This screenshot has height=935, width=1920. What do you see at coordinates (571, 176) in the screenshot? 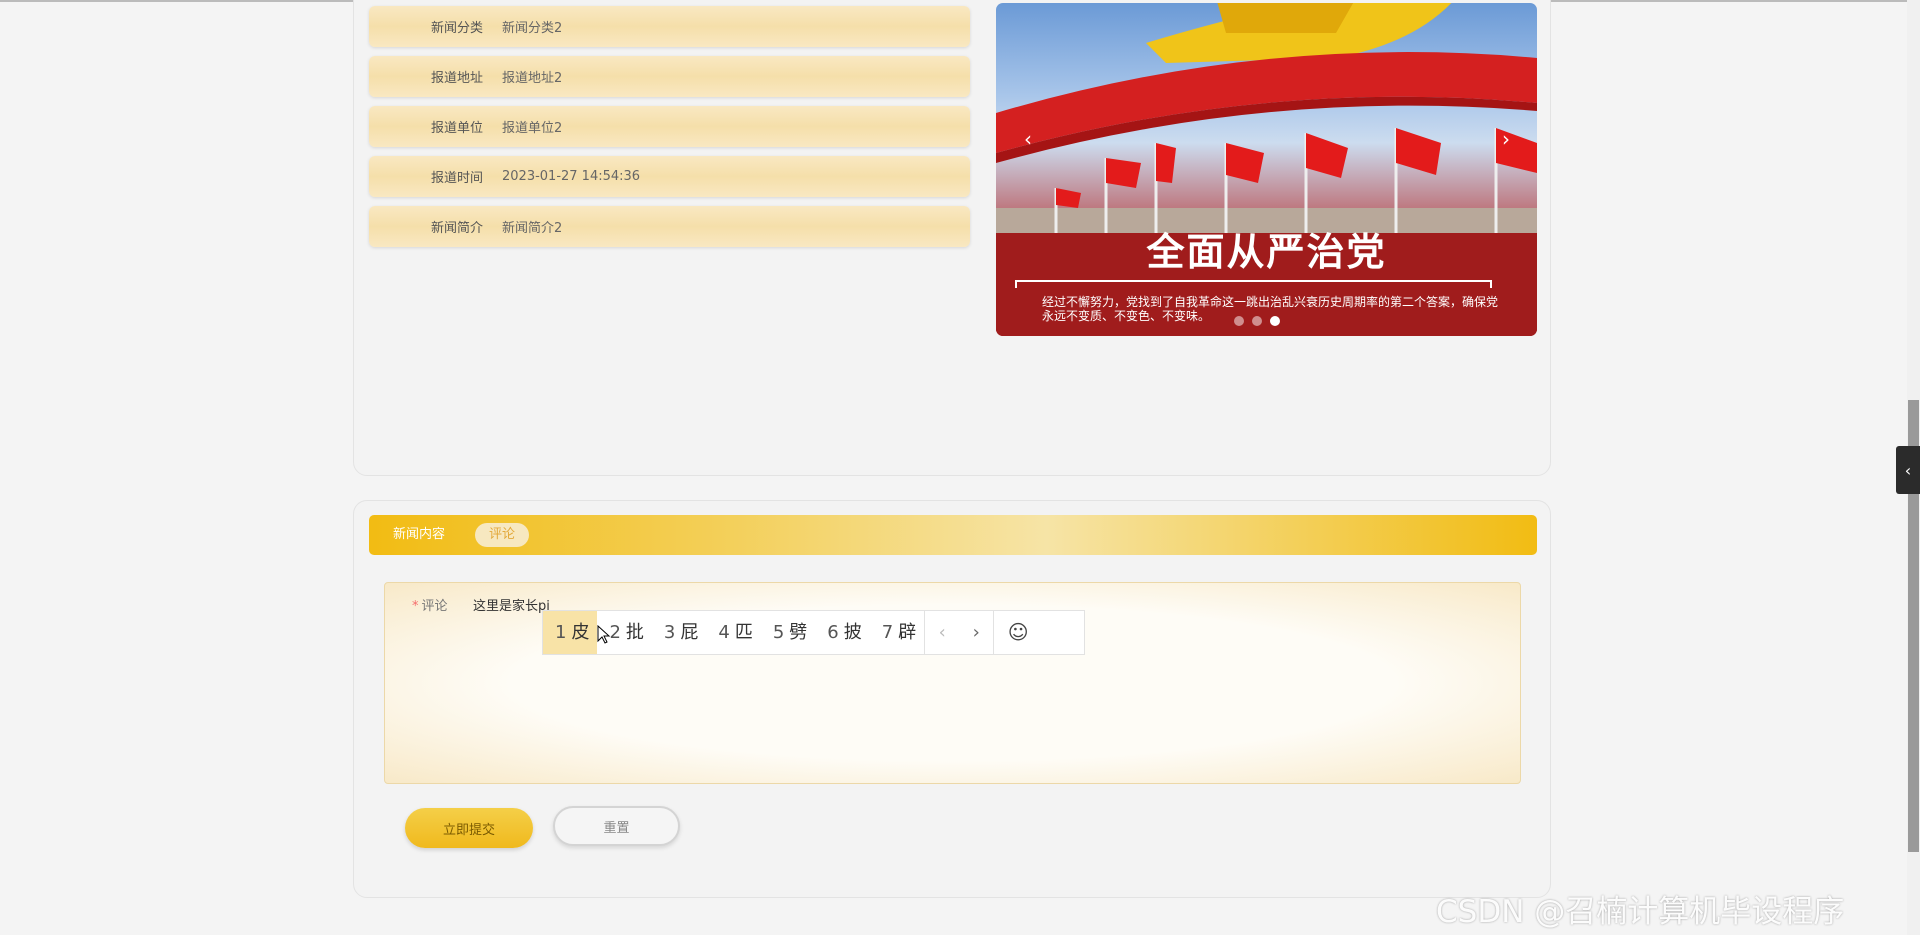
I see `detail-value: 2023-01-27 14:54:36` at bounding box center [571, 176].